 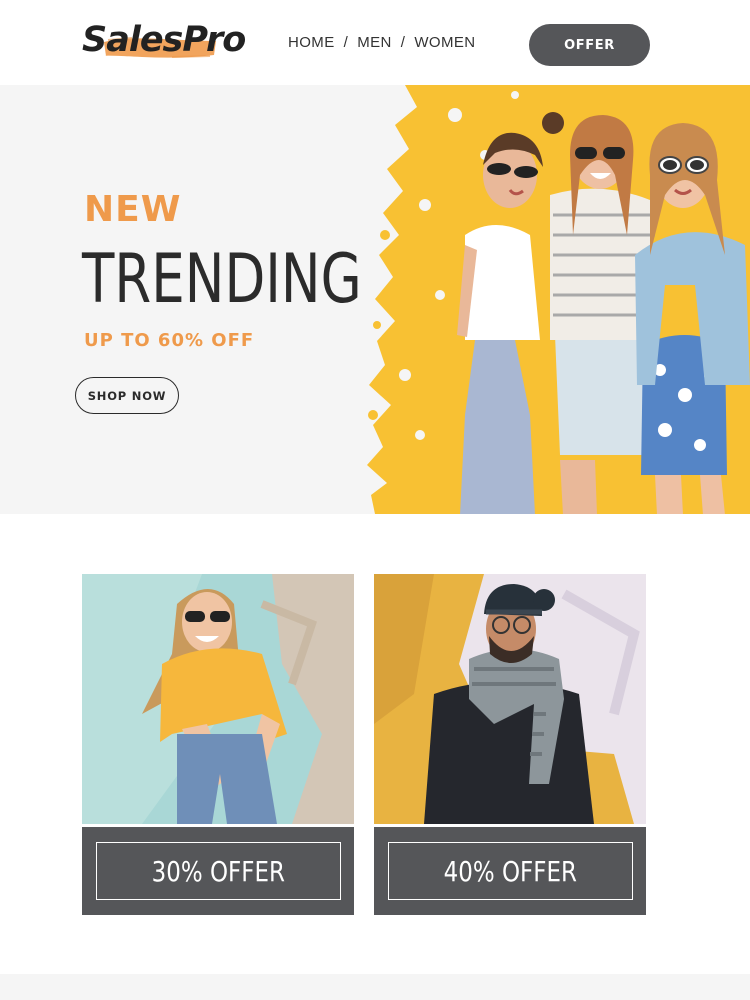 I want to click on promo-label-text: 40% OFFER, so click(x=510, y=871).